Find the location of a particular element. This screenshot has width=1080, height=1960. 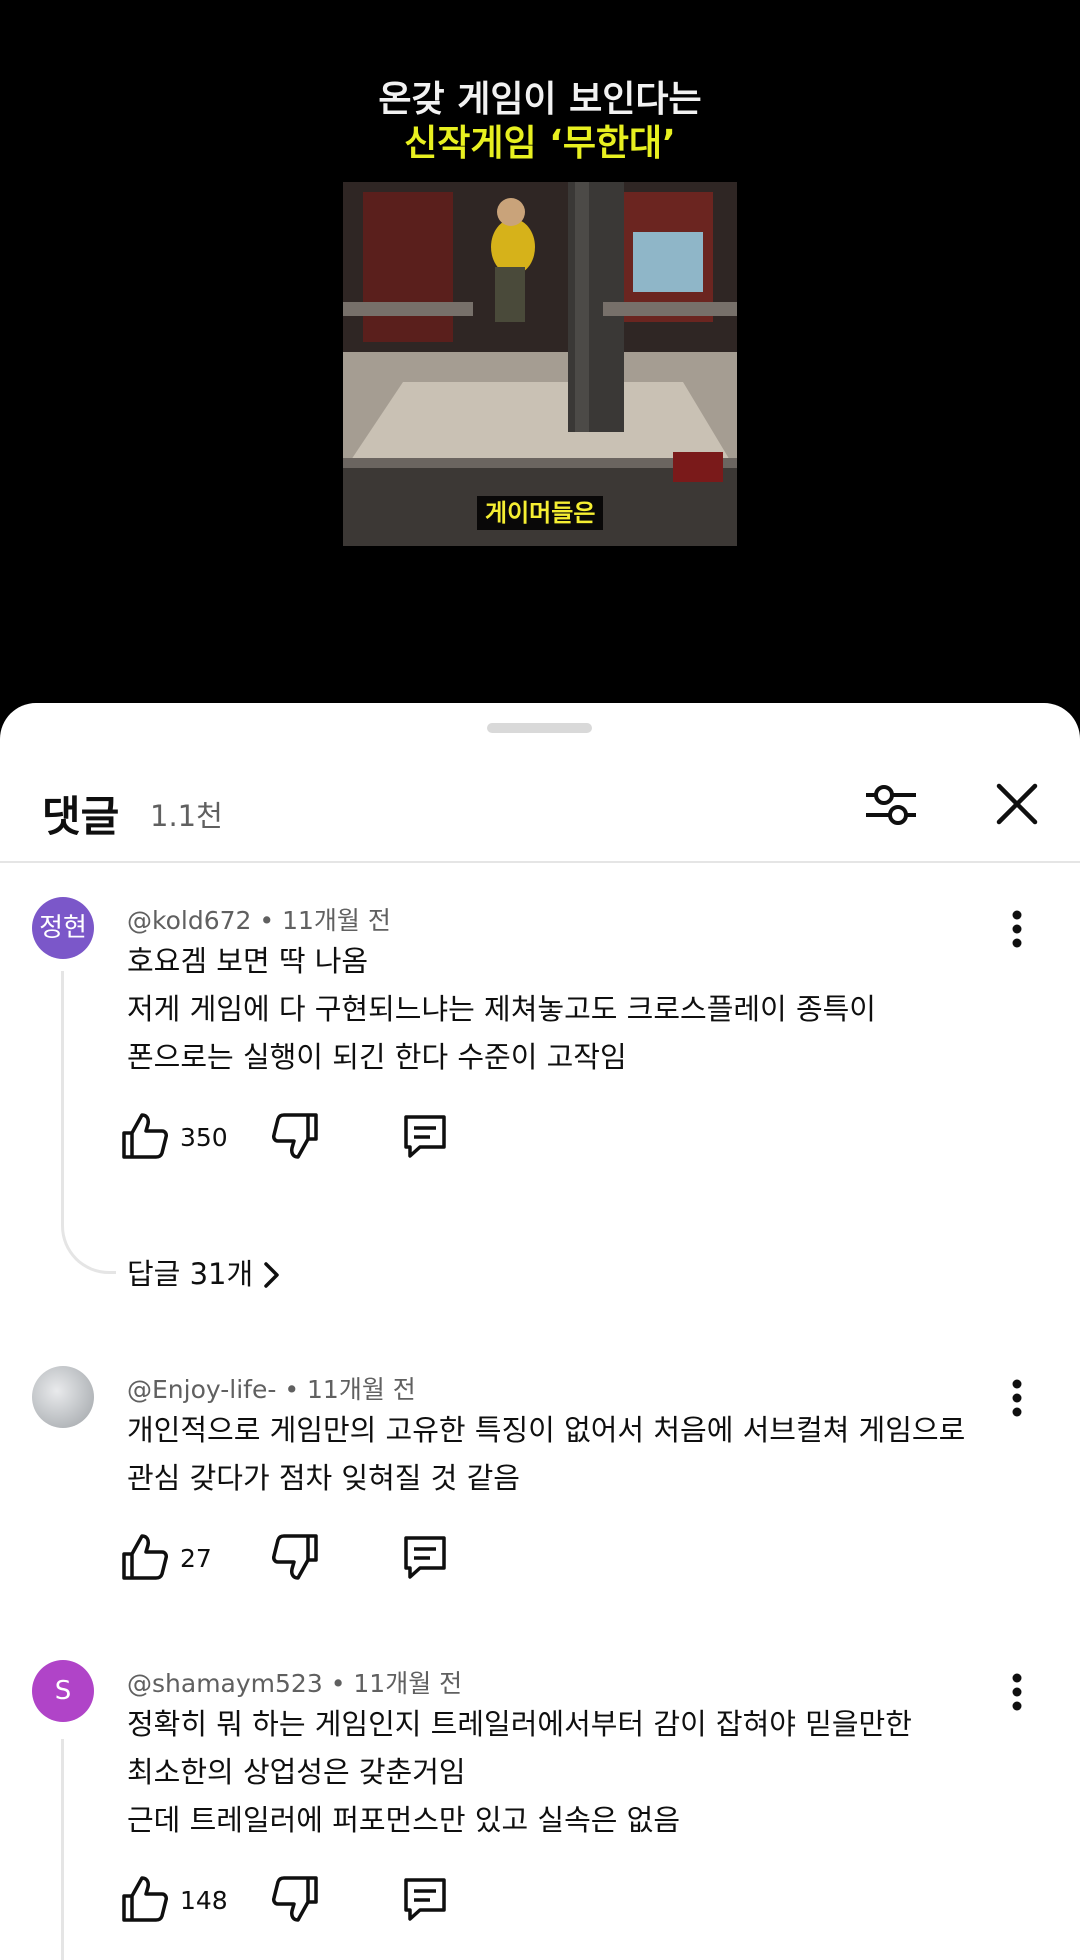

like-count: 350 is located at coordinates (204, 1137).